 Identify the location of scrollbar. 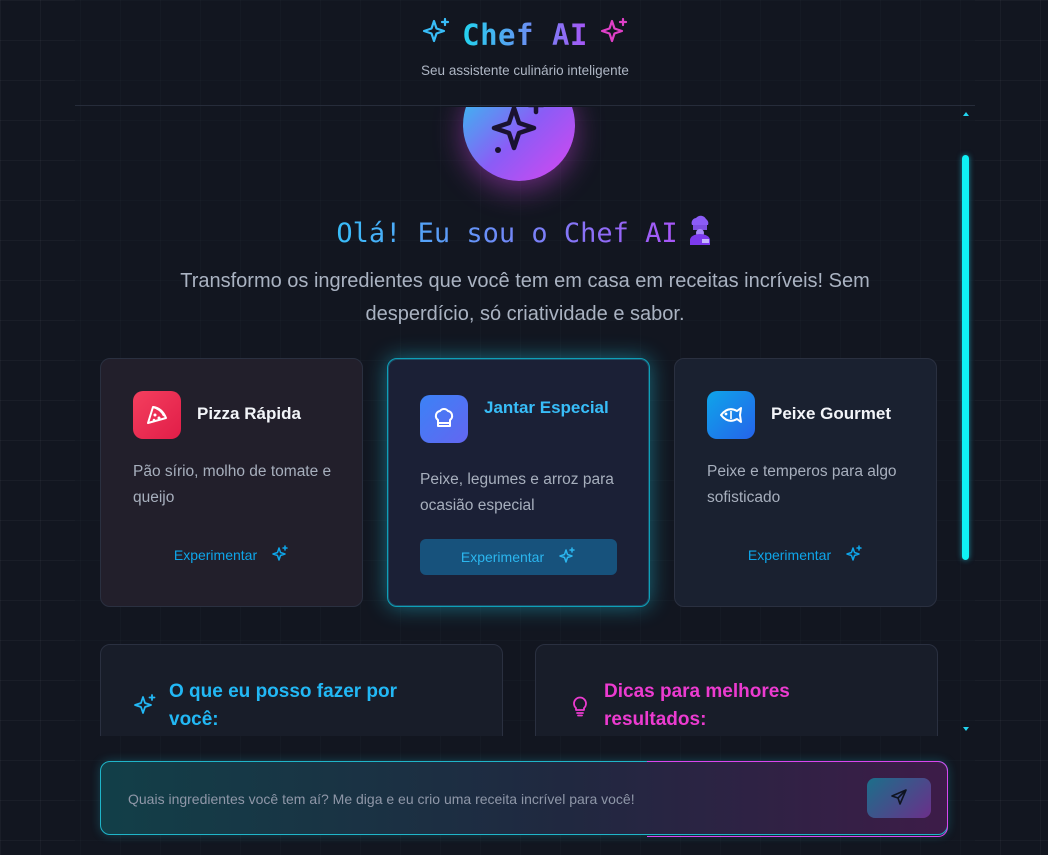
(966, 421).